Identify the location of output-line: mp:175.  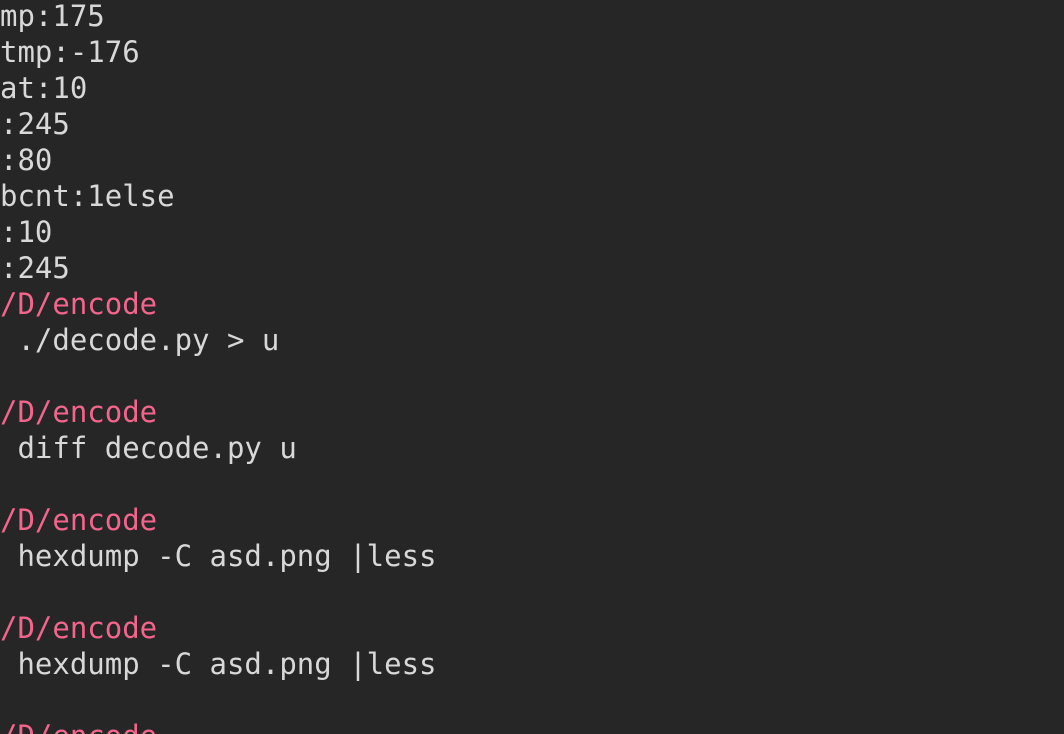
(52, 16).